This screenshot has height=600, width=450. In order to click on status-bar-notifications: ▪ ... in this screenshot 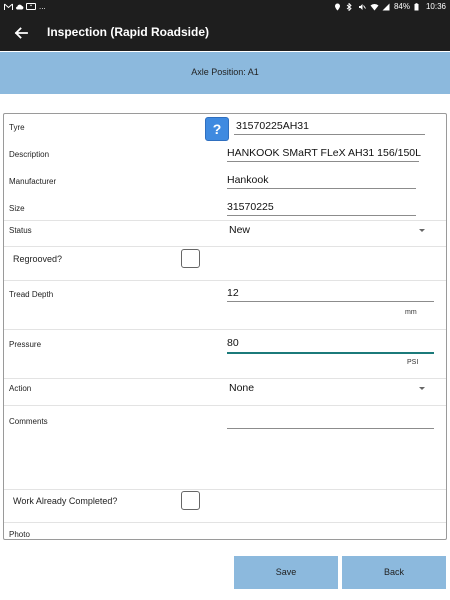, I will do `click(25, 6)`.